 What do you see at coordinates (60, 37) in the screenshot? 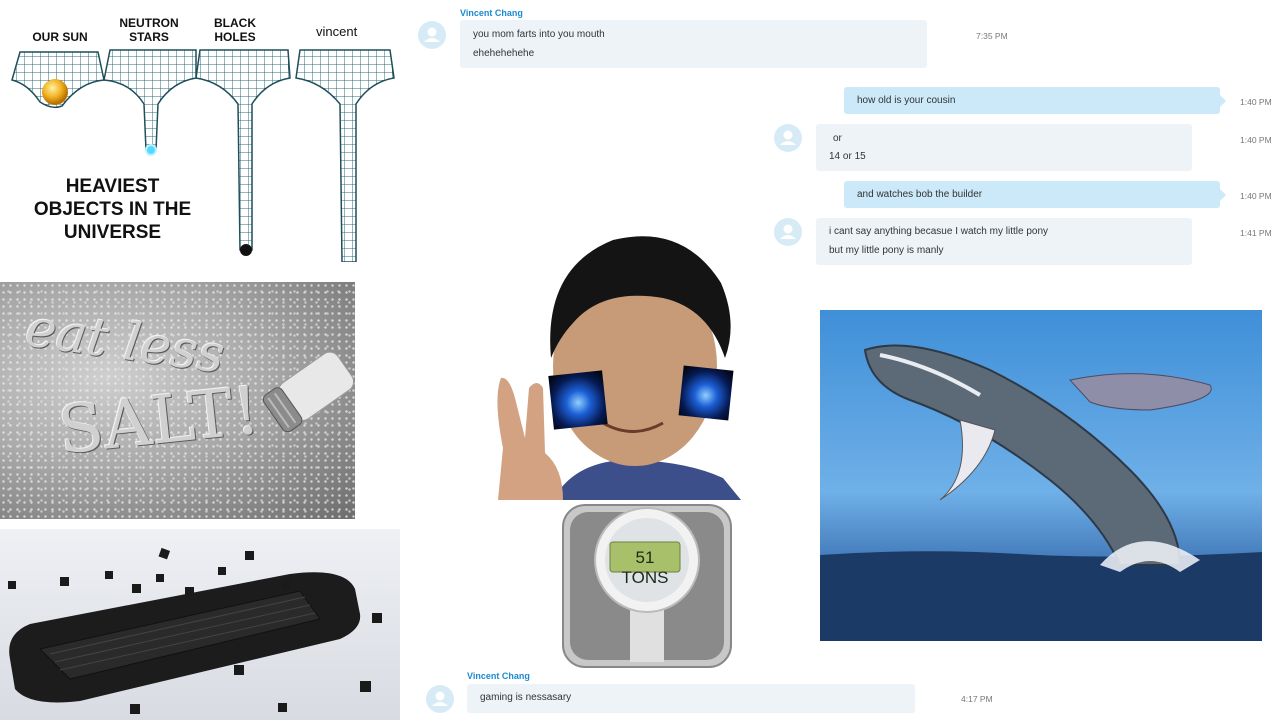
I see `our-sun-label: OUR SUN` at bounding box center [60, 37].